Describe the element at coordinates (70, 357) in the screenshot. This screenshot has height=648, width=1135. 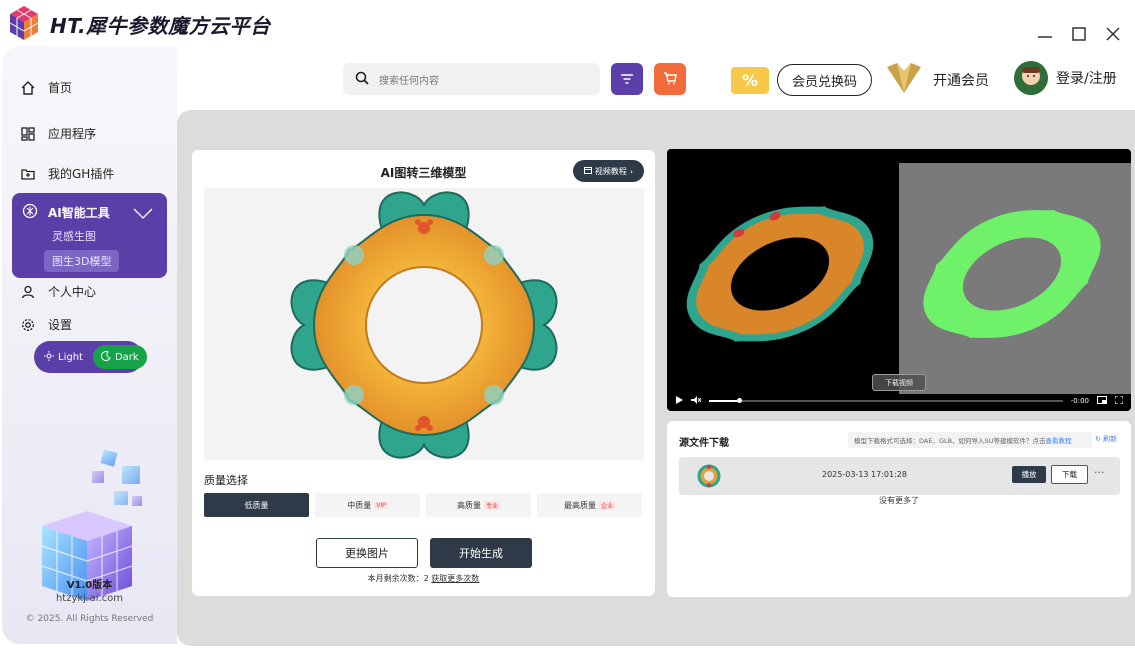
I see `theme-light-label: Light` at that location.